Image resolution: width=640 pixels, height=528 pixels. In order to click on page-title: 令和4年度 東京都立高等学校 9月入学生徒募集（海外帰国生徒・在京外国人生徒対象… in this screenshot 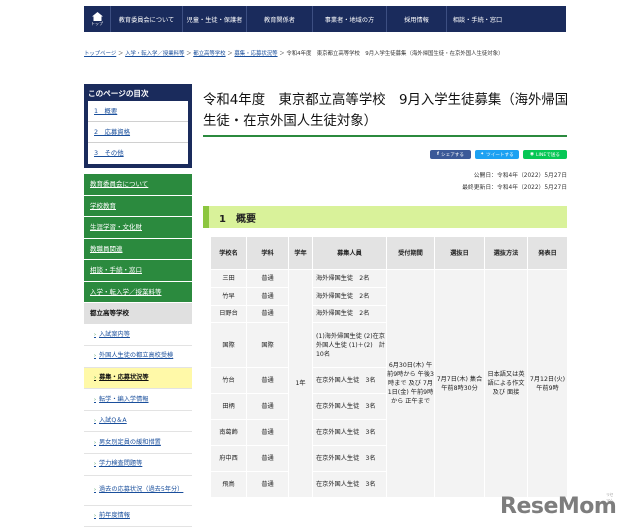, I will do `click(386, 111)`.